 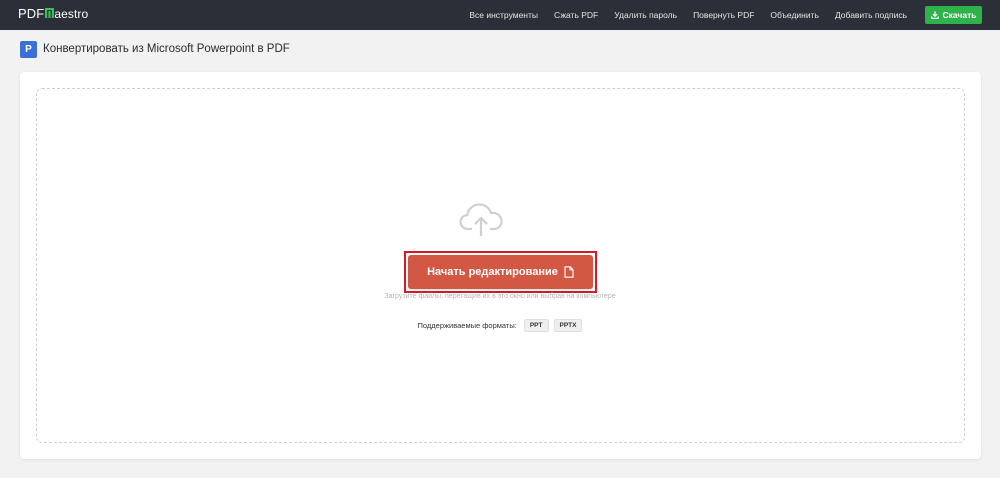 I want to click on nav-rotate-pdf: Повернуть PDF, so click(x=723, y=15).